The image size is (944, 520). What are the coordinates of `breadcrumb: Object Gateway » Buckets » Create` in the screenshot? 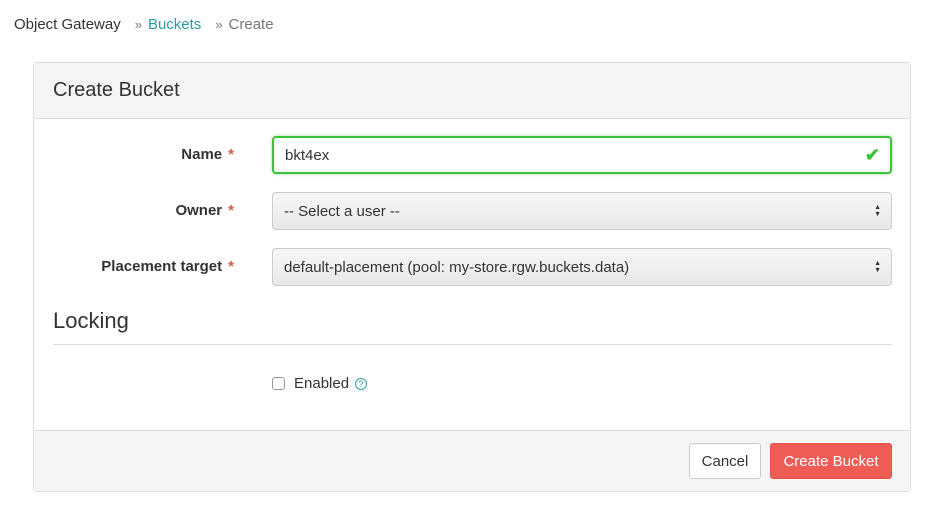 It's located at (144, 24).